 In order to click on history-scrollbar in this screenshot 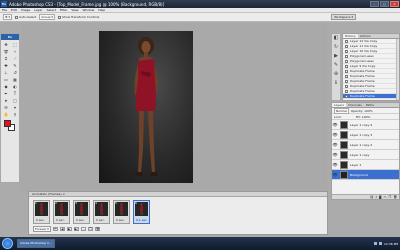, I will do `click(397, 69)`.